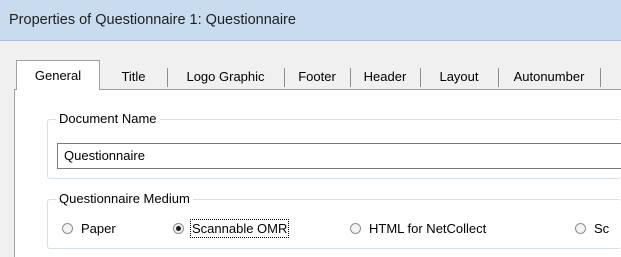 The height and width of the screenshot is (257, 621). What do you see at coordinates (580, 228) in the screenshot?
I see `radio-sc-circle` at bounding box center [580, 228].